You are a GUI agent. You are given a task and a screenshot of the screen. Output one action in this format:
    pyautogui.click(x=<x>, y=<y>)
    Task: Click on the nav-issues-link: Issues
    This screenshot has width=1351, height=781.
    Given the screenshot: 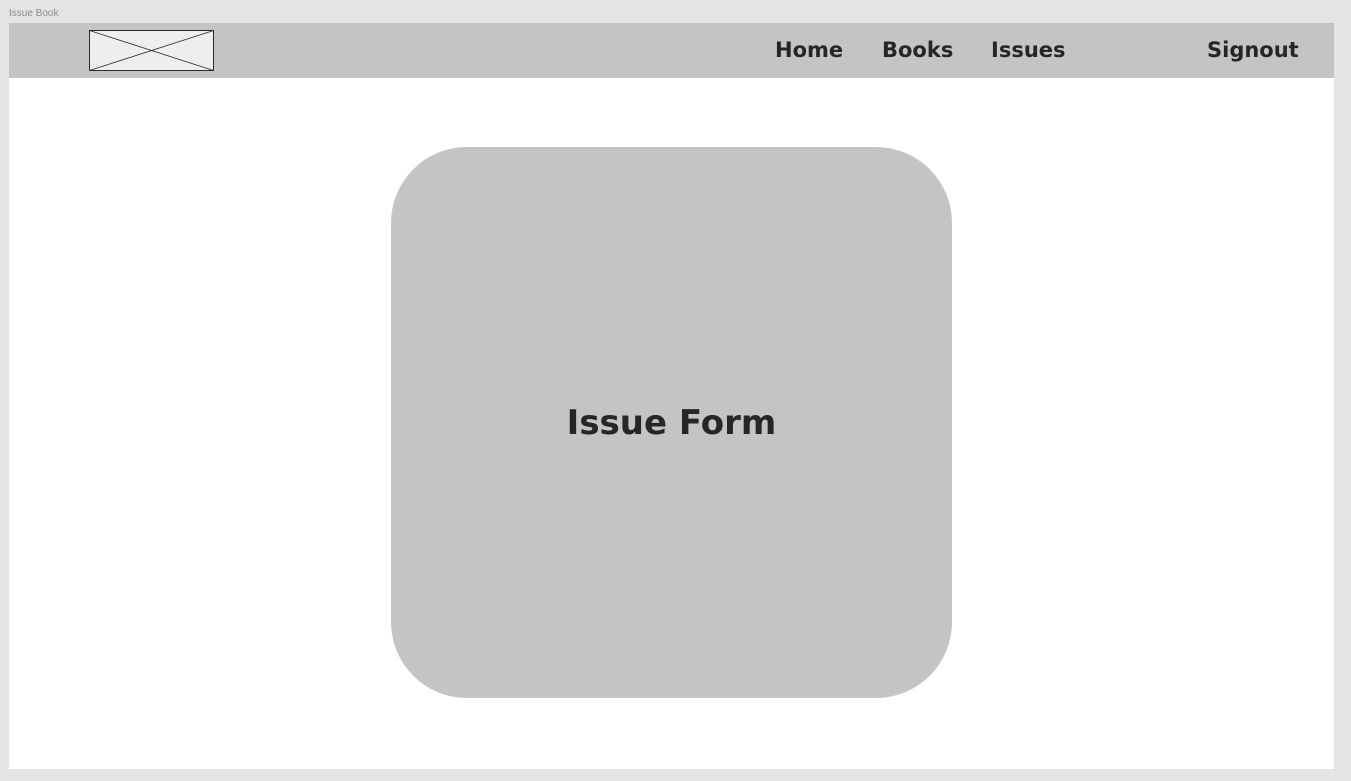 What is the action you would take?
    pyautogui.click(x=1028, y=50)
    